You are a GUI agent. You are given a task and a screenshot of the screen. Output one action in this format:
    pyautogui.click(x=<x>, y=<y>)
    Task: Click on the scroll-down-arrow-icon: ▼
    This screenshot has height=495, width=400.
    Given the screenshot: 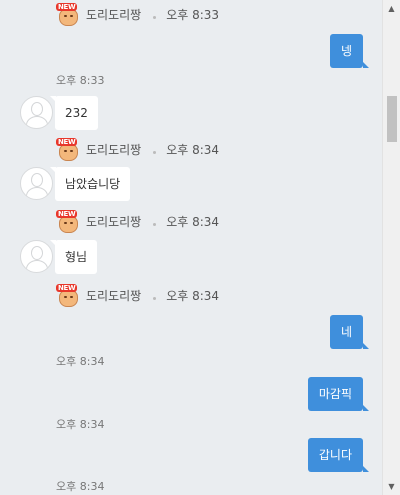 What is the action you would take?
    pyautogui.click(x=391, y=486)
    